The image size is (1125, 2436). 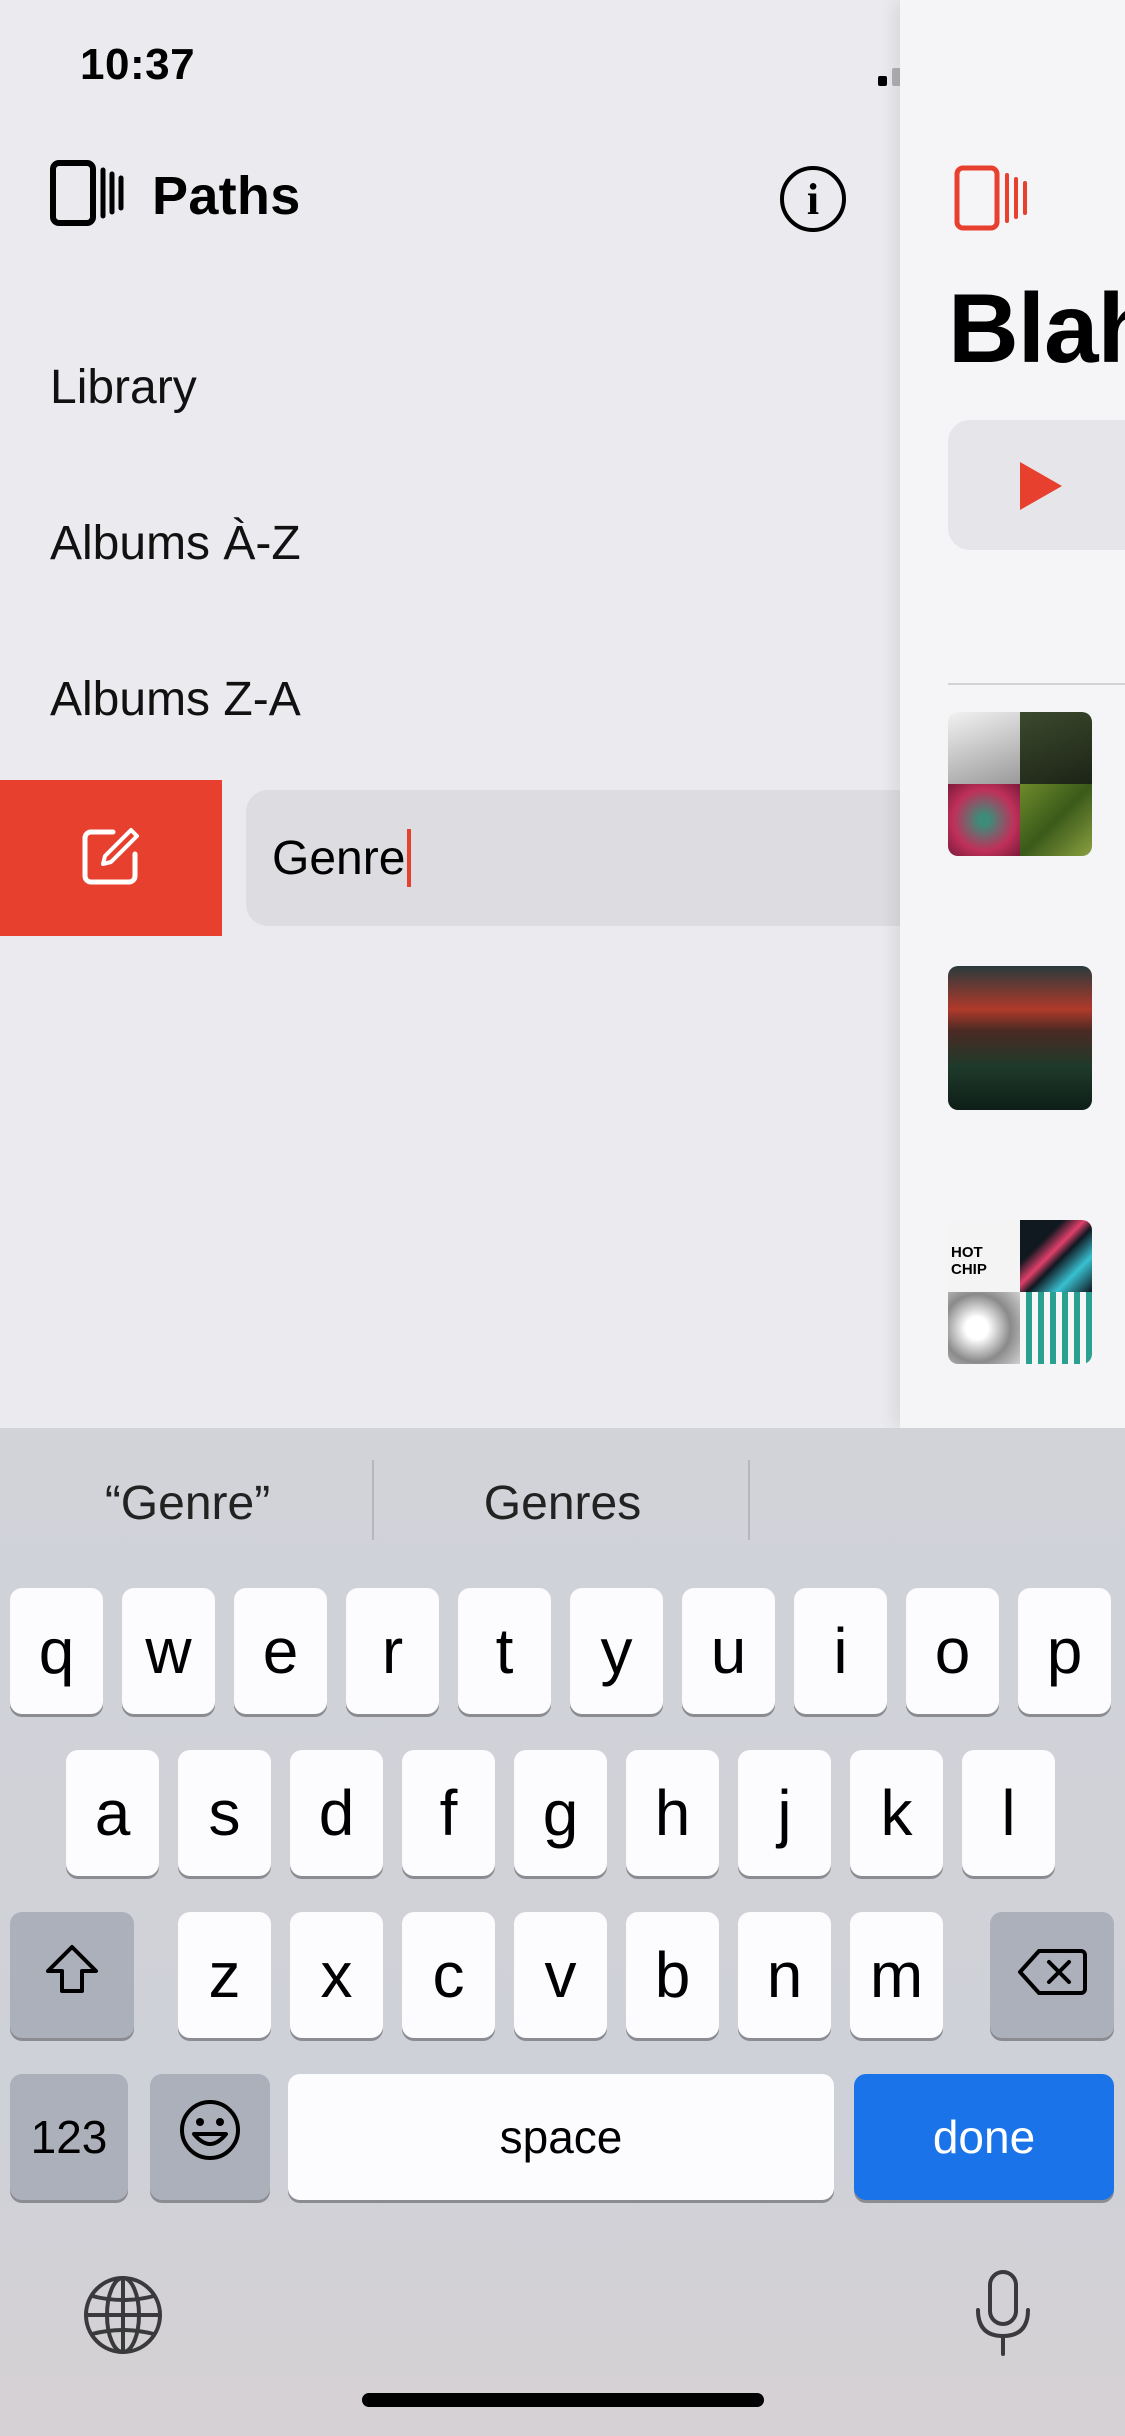 What do you see at coordinates (88, 195) in the screenshot?
I see `paths-logo-icon` at bounding box center [88, 195].